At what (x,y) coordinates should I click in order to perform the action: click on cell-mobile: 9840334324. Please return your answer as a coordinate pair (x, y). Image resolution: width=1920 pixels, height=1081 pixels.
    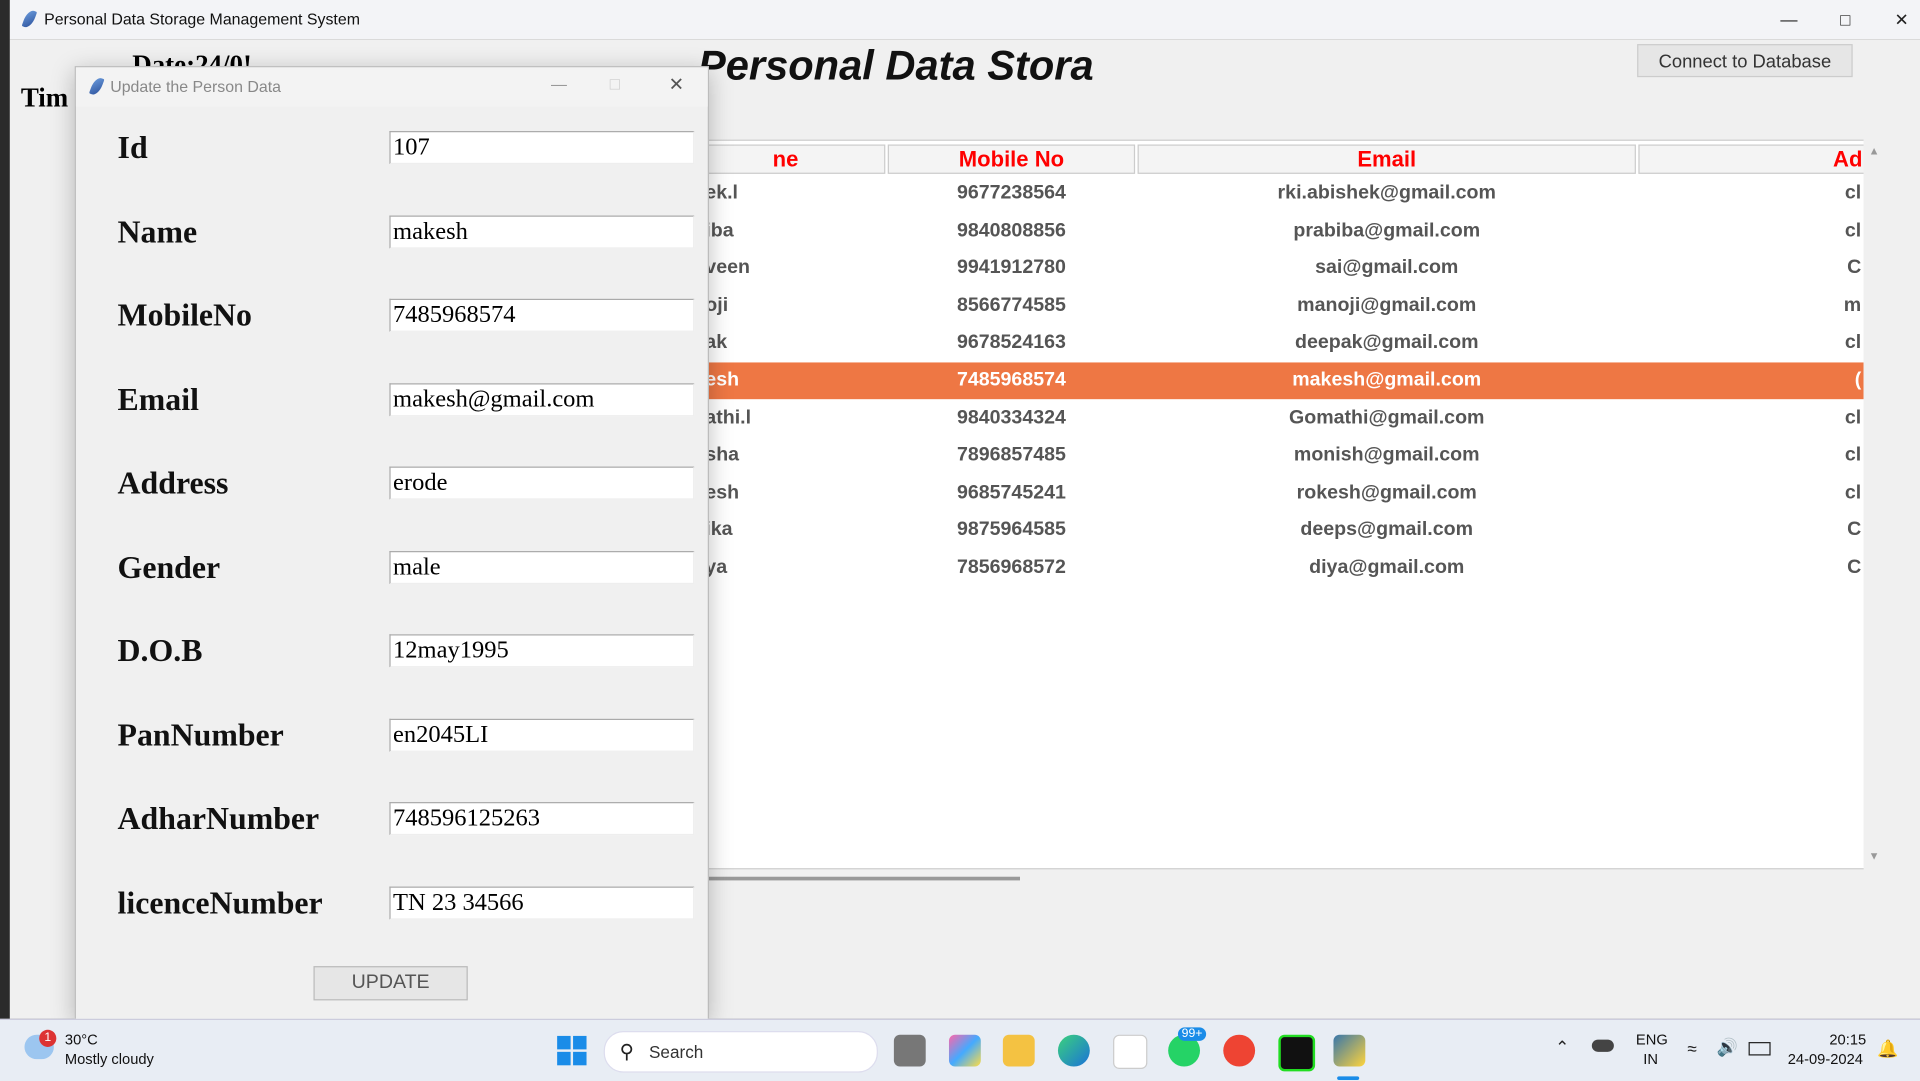
    Looking at the image, I should click on (1011, 418).